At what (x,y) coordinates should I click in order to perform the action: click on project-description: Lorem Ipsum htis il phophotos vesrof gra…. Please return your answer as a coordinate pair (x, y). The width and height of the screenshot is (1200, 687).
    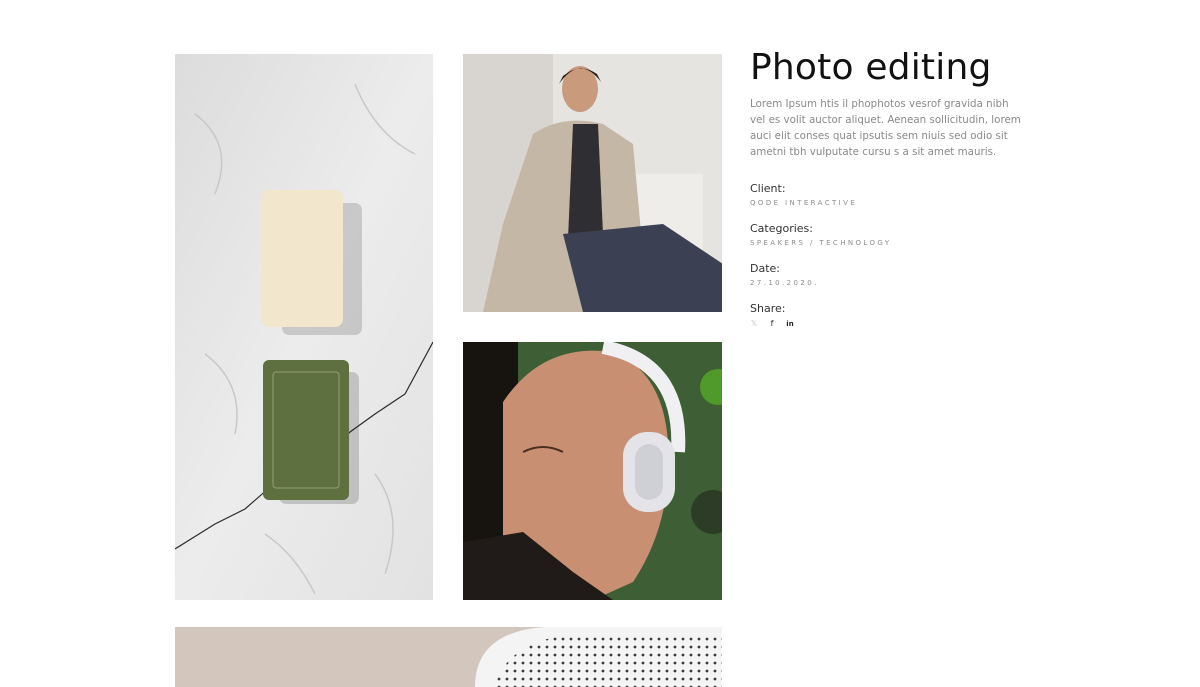
    Looking at the image, I should click on (885, 128).